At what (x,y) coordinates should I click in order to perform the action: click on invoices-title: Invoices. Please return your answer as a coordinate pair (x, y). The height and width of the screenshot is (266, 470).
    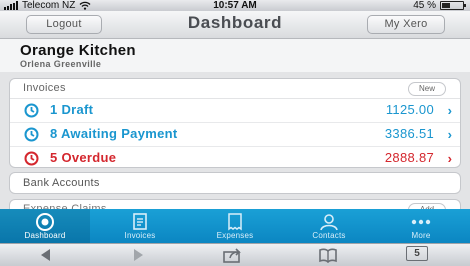
    Looking at the image, I should click on (44, 88).